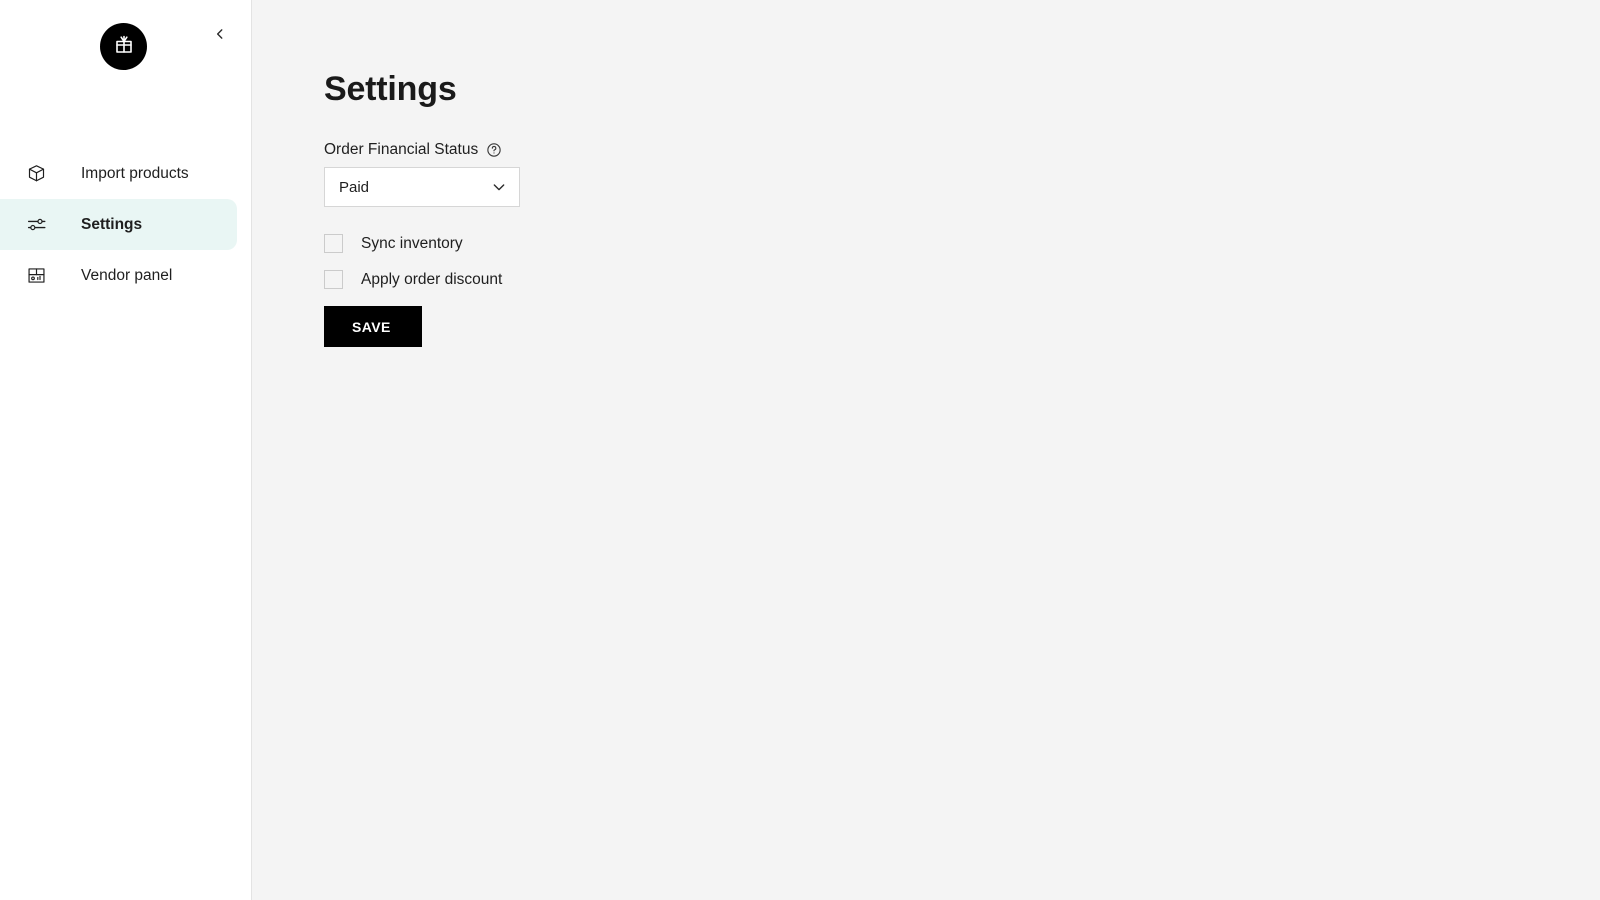 Image resolution: width=1600 pixels, height=900 pixels. I want to click on page-title: Settings, so click(390, 89).